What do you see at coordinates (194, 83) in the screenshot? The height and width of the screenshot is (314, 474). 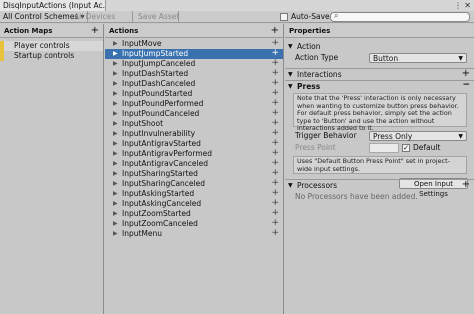 I see `action-row: ▶ InputDashCanceled +` at bounding box center [194, 83].